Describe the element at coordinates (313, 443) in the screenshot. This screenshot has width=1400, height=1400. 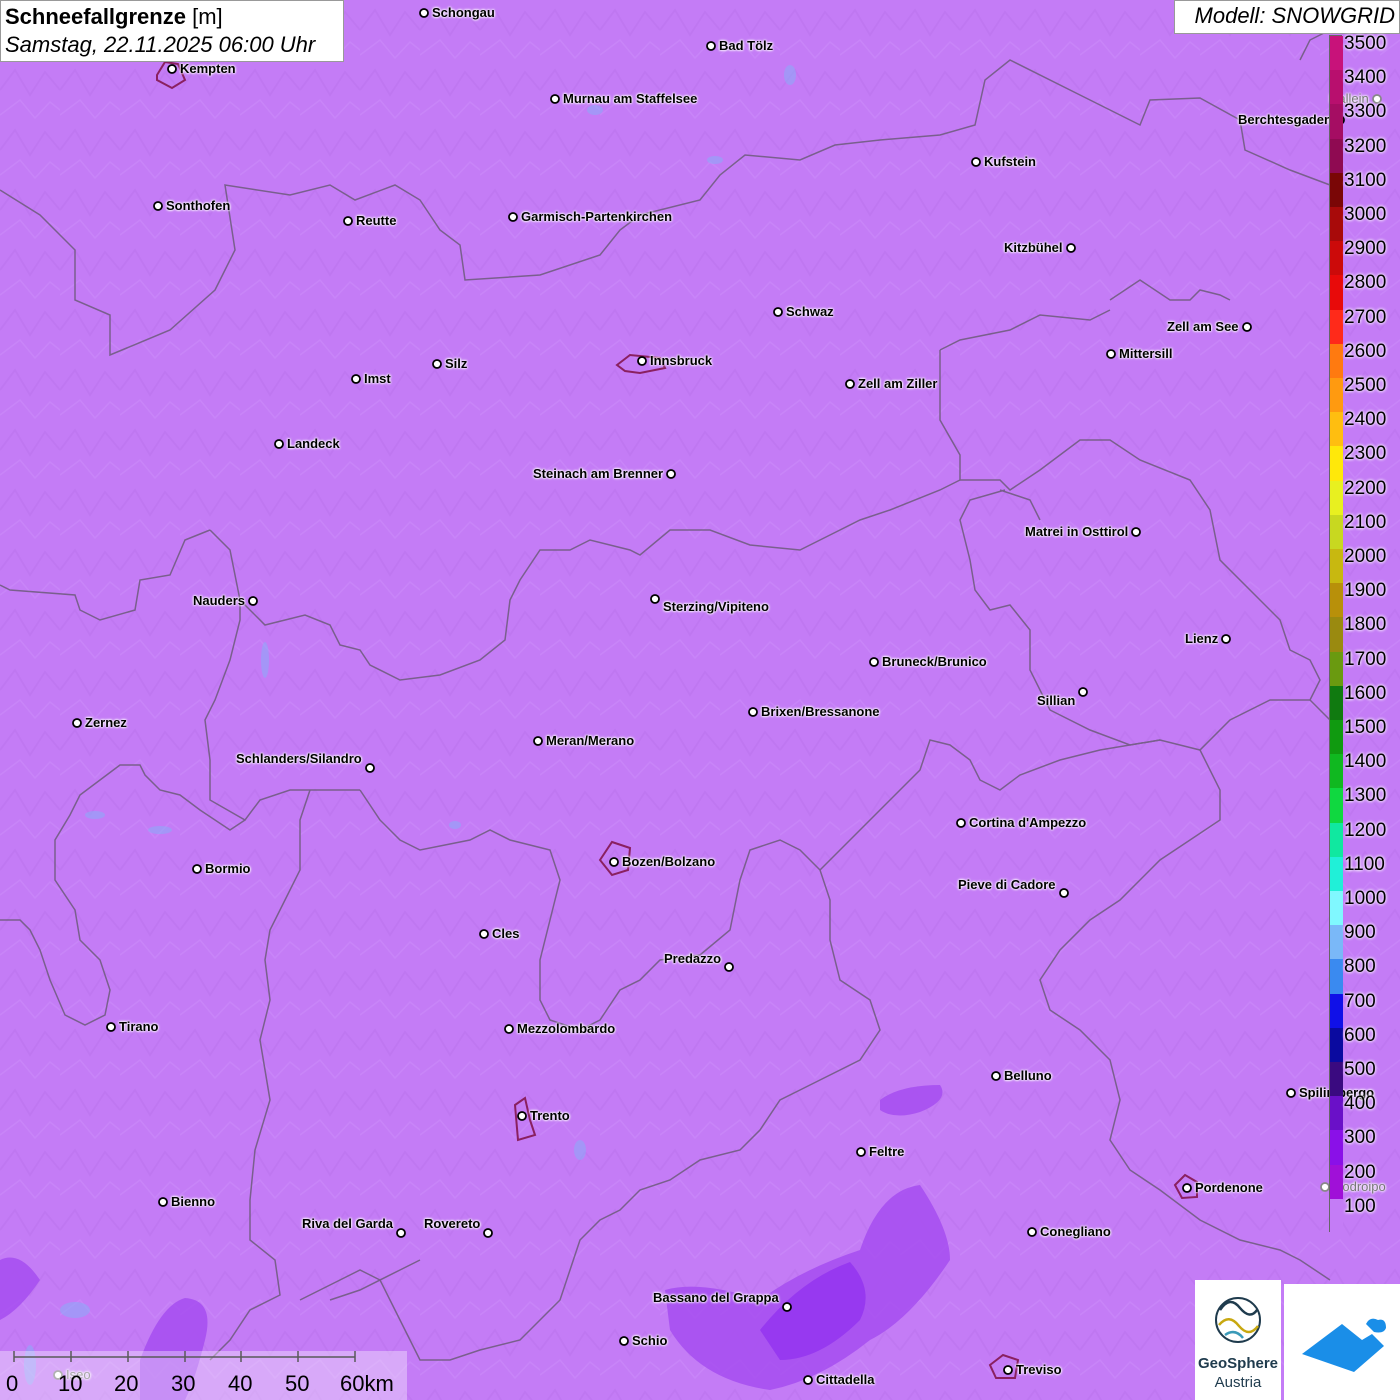
I see `city-label-landeck: Landeck` at that location.